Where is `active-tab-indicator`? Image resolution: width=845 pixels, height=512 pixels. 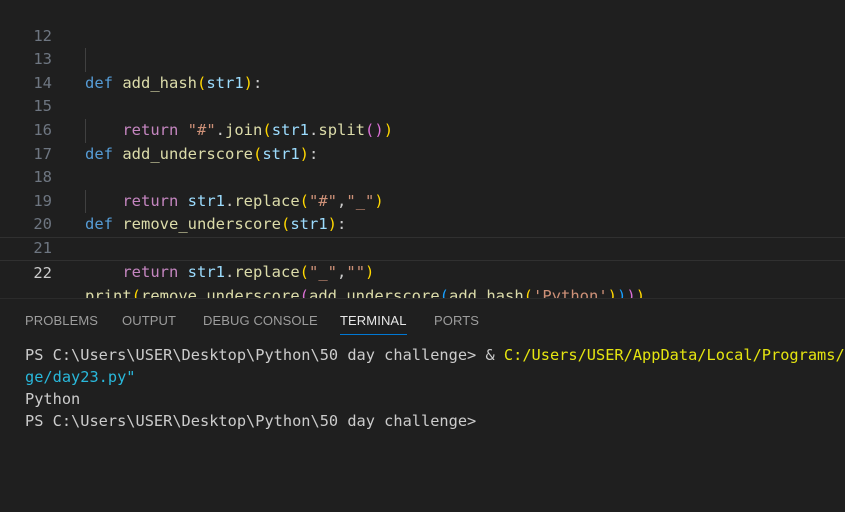 active-tab-indicator is located at coordinates (373, 334).